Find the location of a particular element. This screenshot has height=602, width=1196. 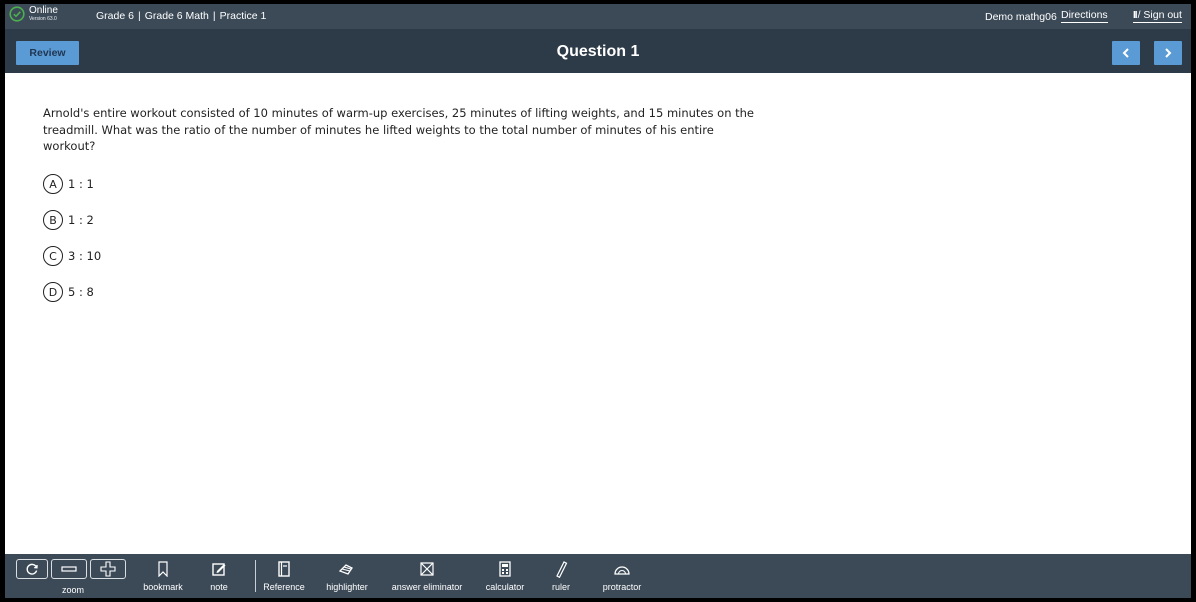

protractor-icon is located at coordinates (622, 569).